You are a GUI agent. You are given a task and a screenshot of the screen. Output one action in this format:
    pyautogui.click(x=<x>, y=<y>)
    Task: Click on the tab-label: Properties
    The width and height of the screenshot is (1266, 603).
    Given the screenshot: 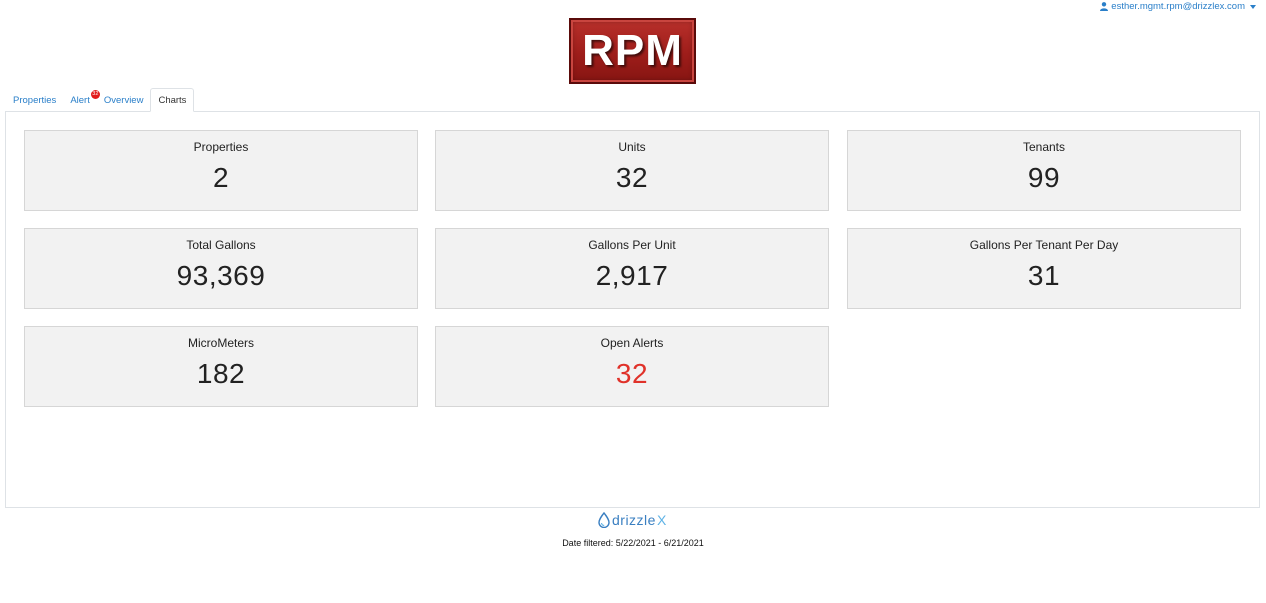 What is the action you would take?
    pyautogui.click(x=35, y=100)
    